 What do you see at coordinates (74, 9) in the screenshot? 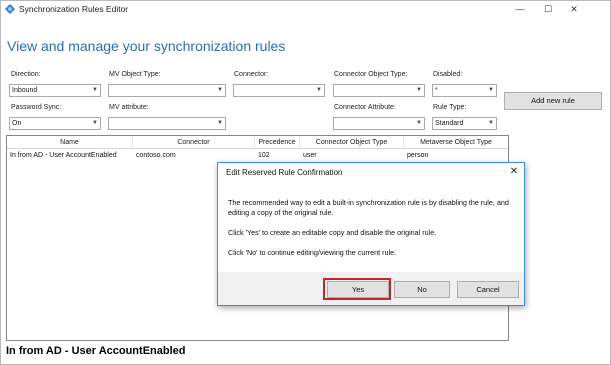
I see `window-title: Synchronization Rules Editor` at bounding box center [74, 9].